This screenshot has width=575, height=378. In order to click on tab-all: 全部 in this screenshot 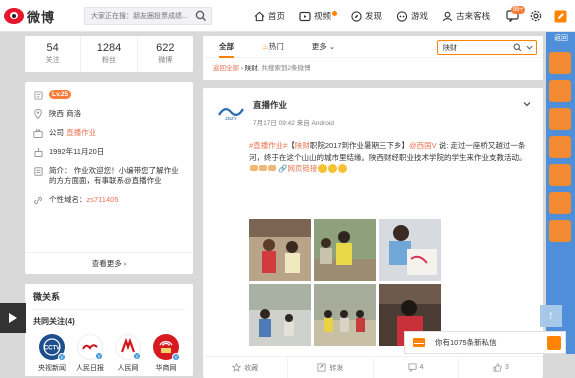, I will do `click(226, 47)`.